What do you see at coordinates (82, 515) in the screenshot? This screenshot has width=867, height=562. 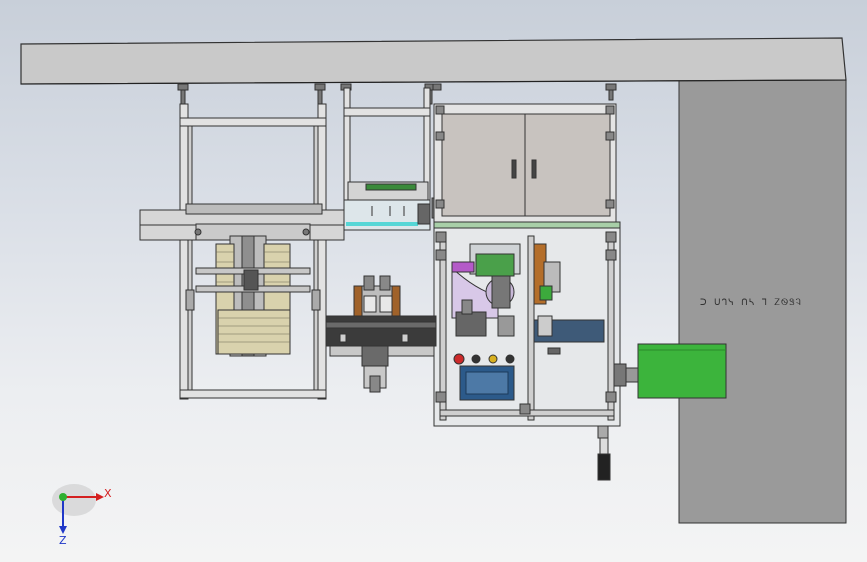 I see `coordinate-triad: X Z` at bounding box center [82, 515].